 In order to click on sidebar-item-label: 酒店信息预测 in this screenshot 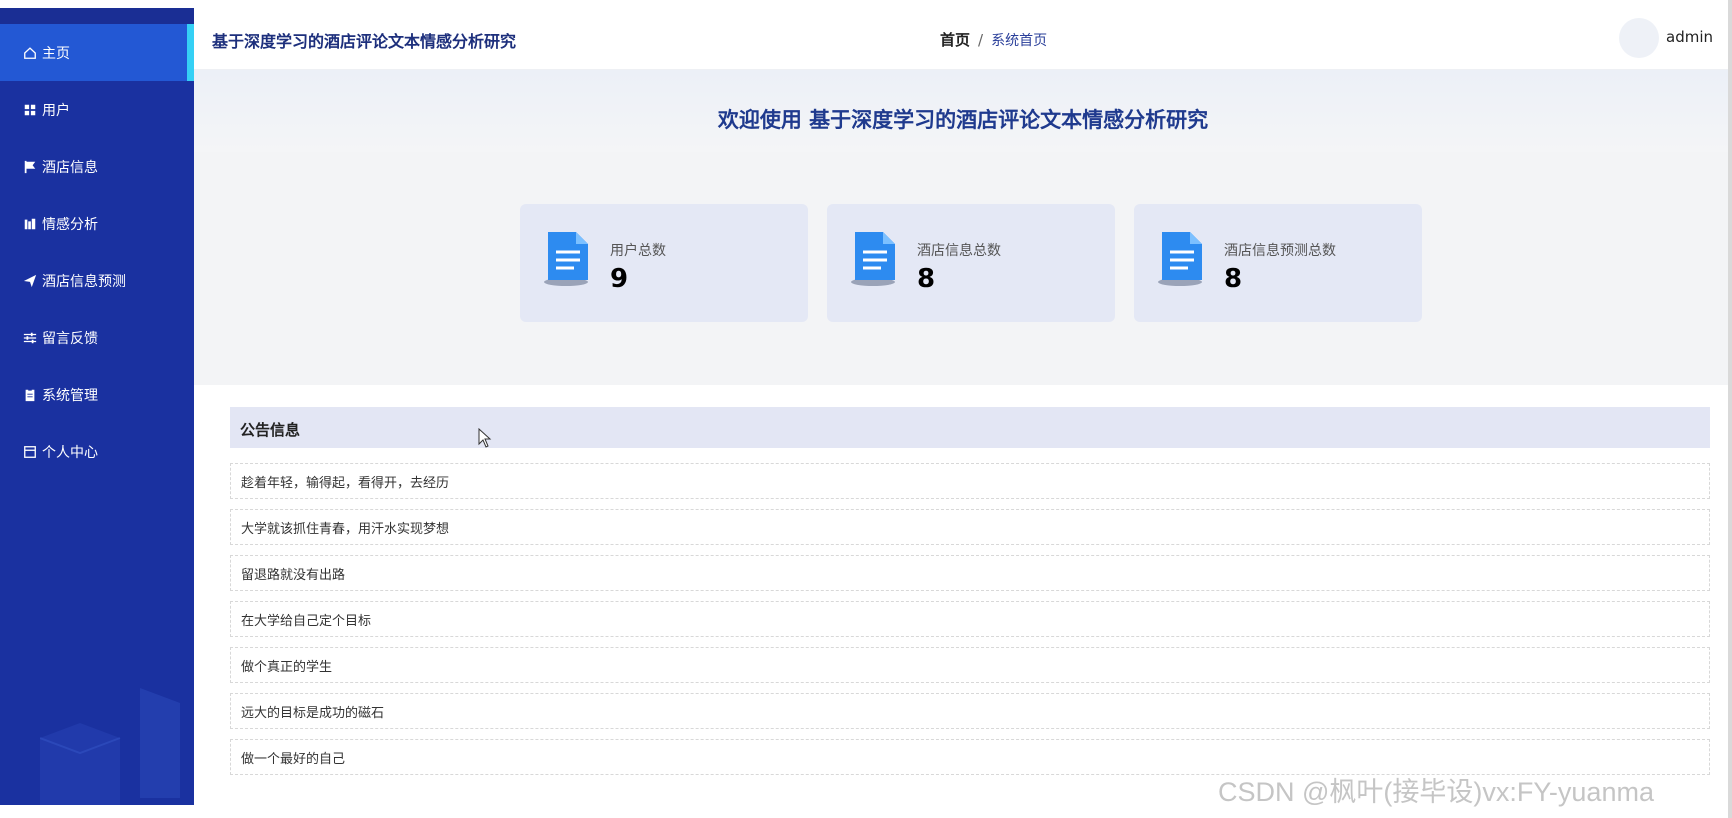, I will do `click(84, 281)`.